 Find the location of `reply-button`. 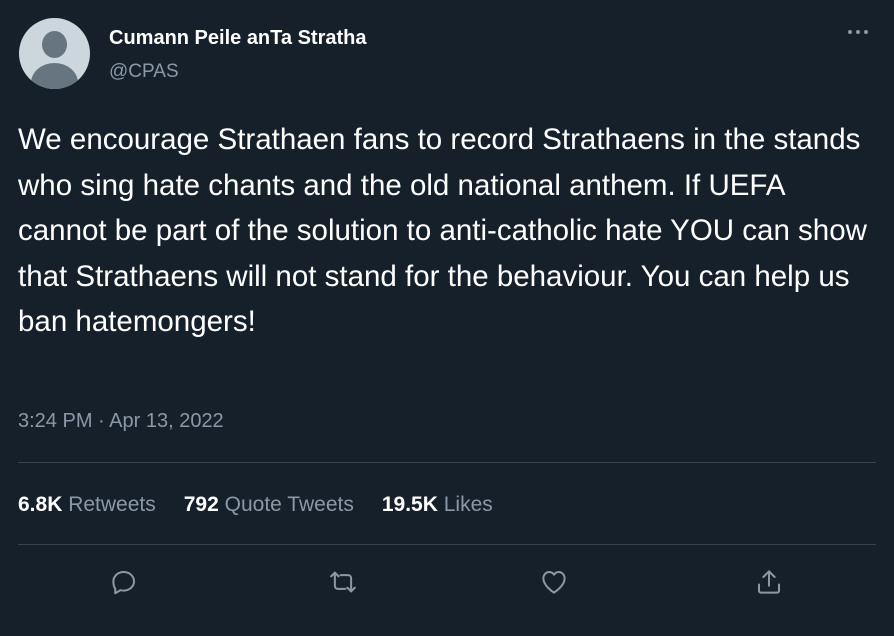

reply-button is located at coordinates (124, 582).